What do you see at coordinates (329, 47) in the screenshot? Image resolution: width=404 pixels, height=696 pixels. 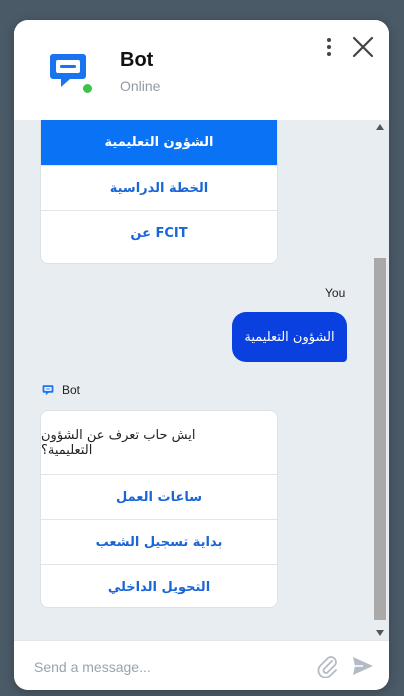 I see `more-vertical-icon` at bounding box center [329, 47].